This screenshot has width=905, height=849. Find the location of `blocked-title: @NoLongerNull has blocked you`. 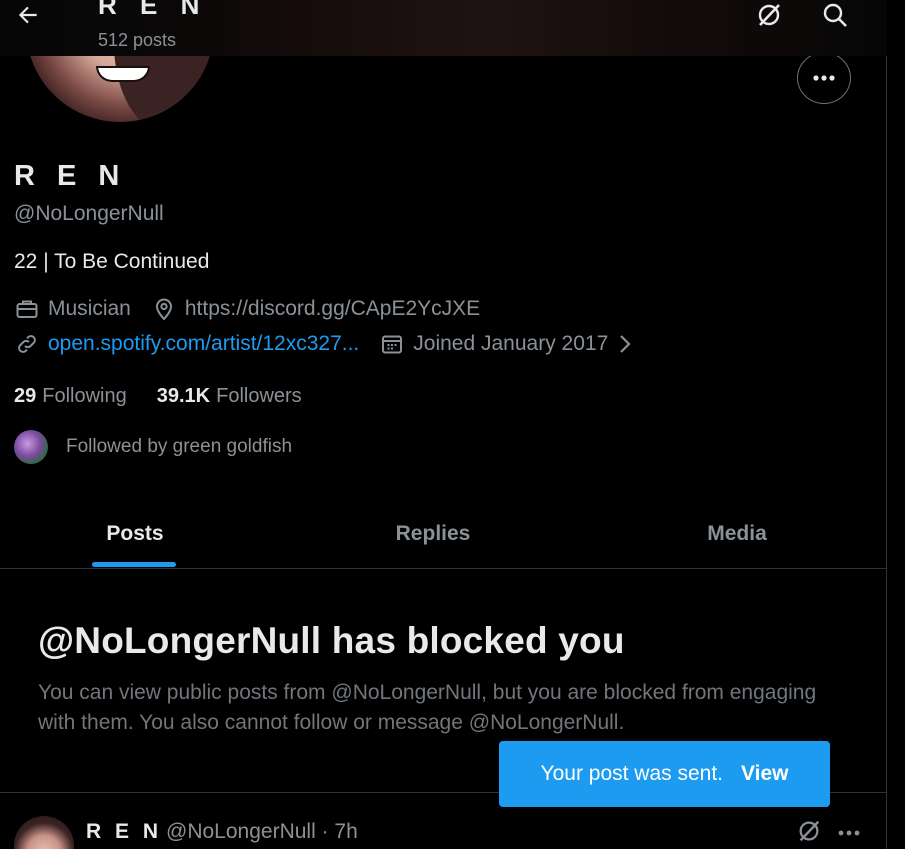

blocked-title: @NoLongerNull has blocked you is located at coordinates (331, 640).